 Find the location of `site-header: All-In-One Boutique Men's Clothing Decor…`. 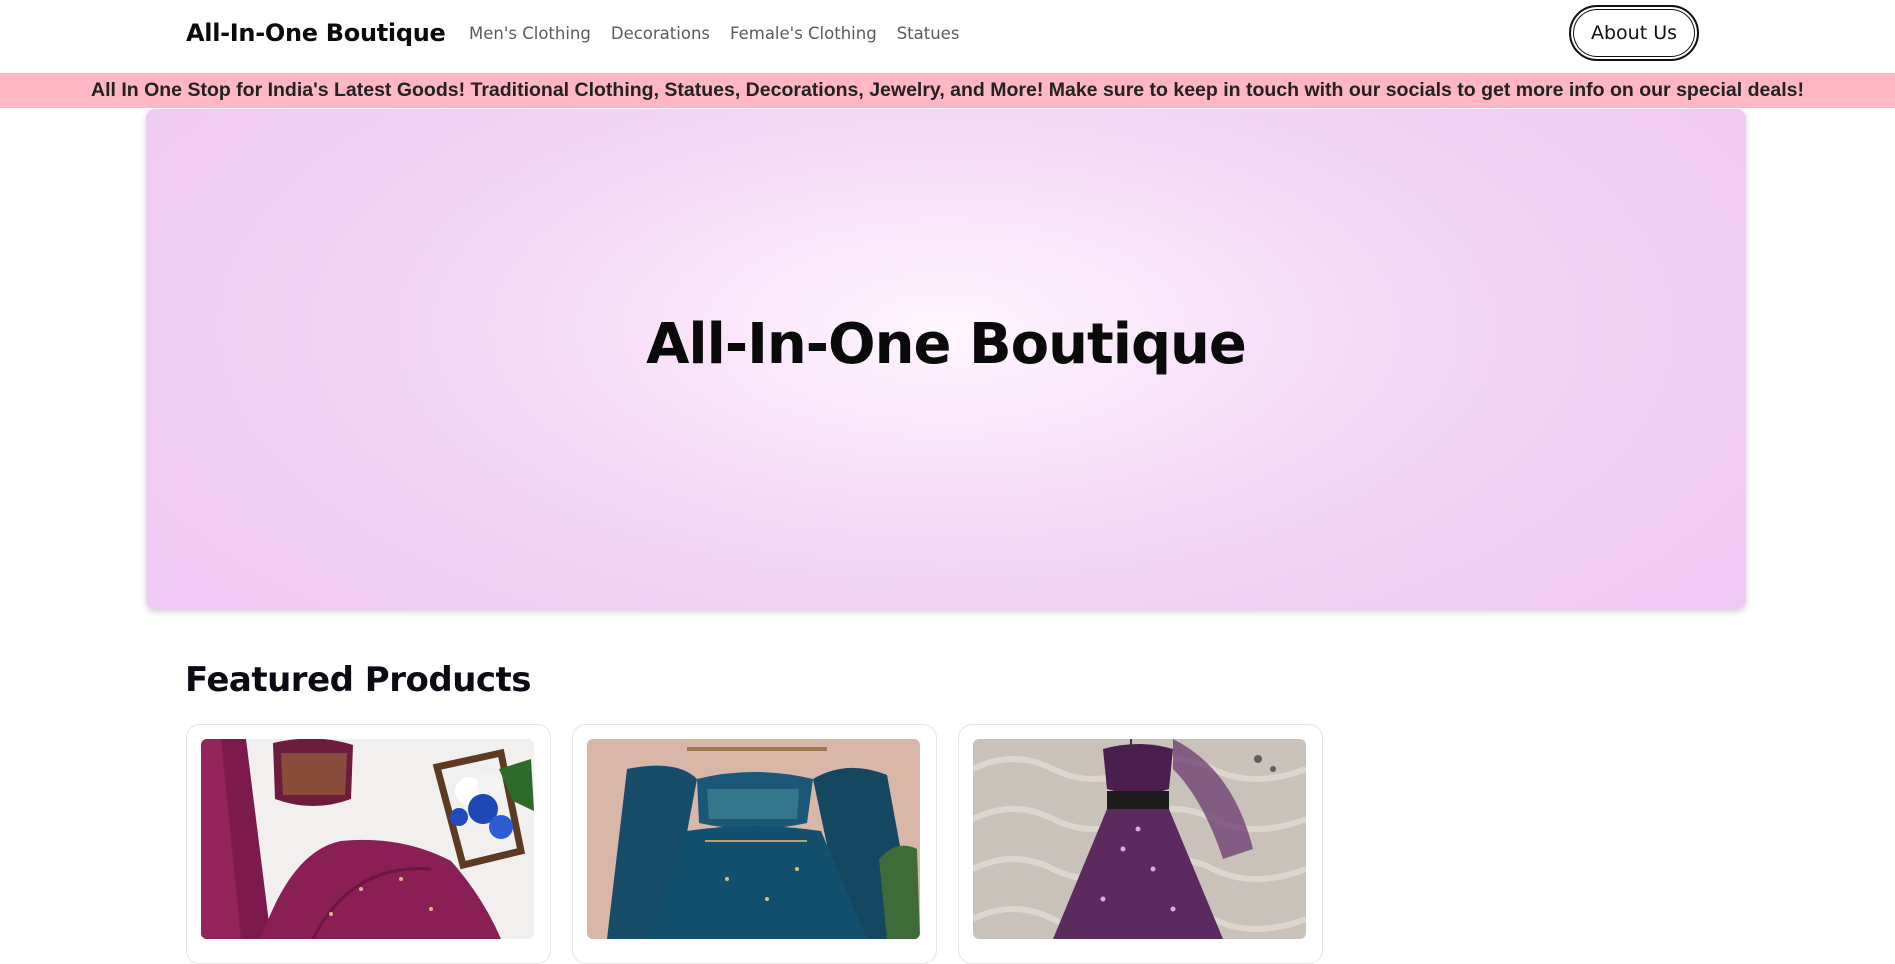

site-header: All-In-One Boutique Men's Clothing Decor… is located at coordinates (947, 36).